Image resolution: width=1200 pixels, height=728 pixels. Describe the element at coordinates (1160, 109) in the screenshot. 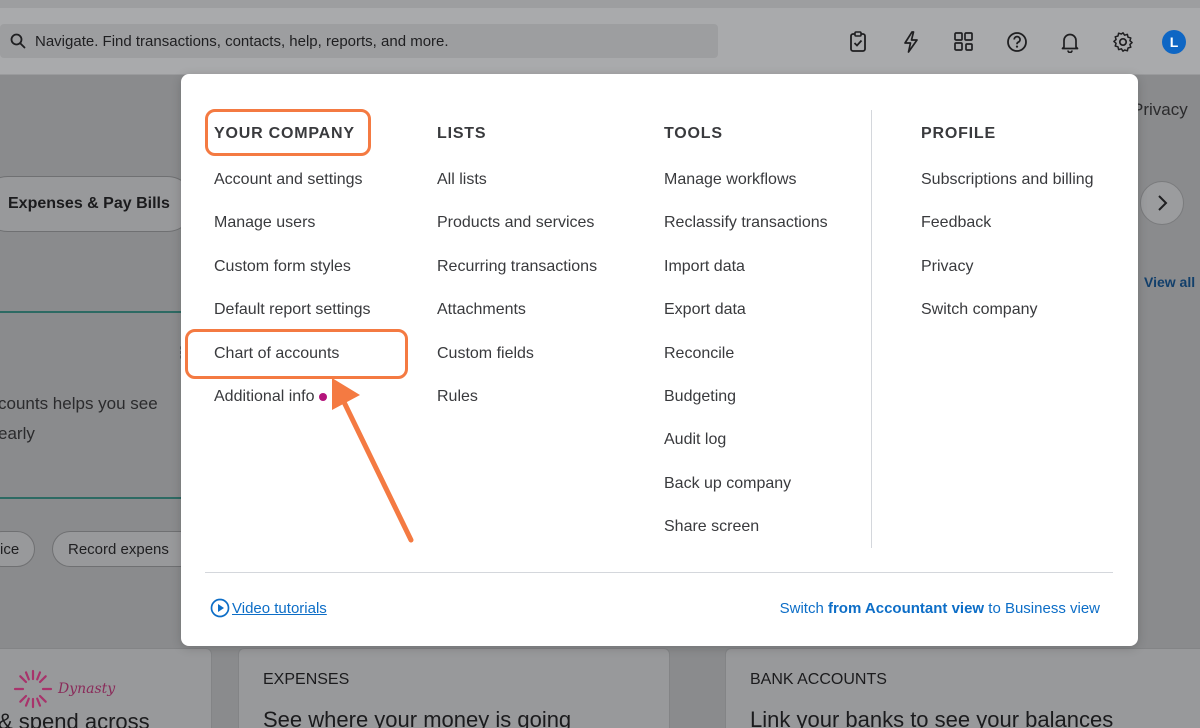

I see `background-privacy-link: Privacy` at that location.